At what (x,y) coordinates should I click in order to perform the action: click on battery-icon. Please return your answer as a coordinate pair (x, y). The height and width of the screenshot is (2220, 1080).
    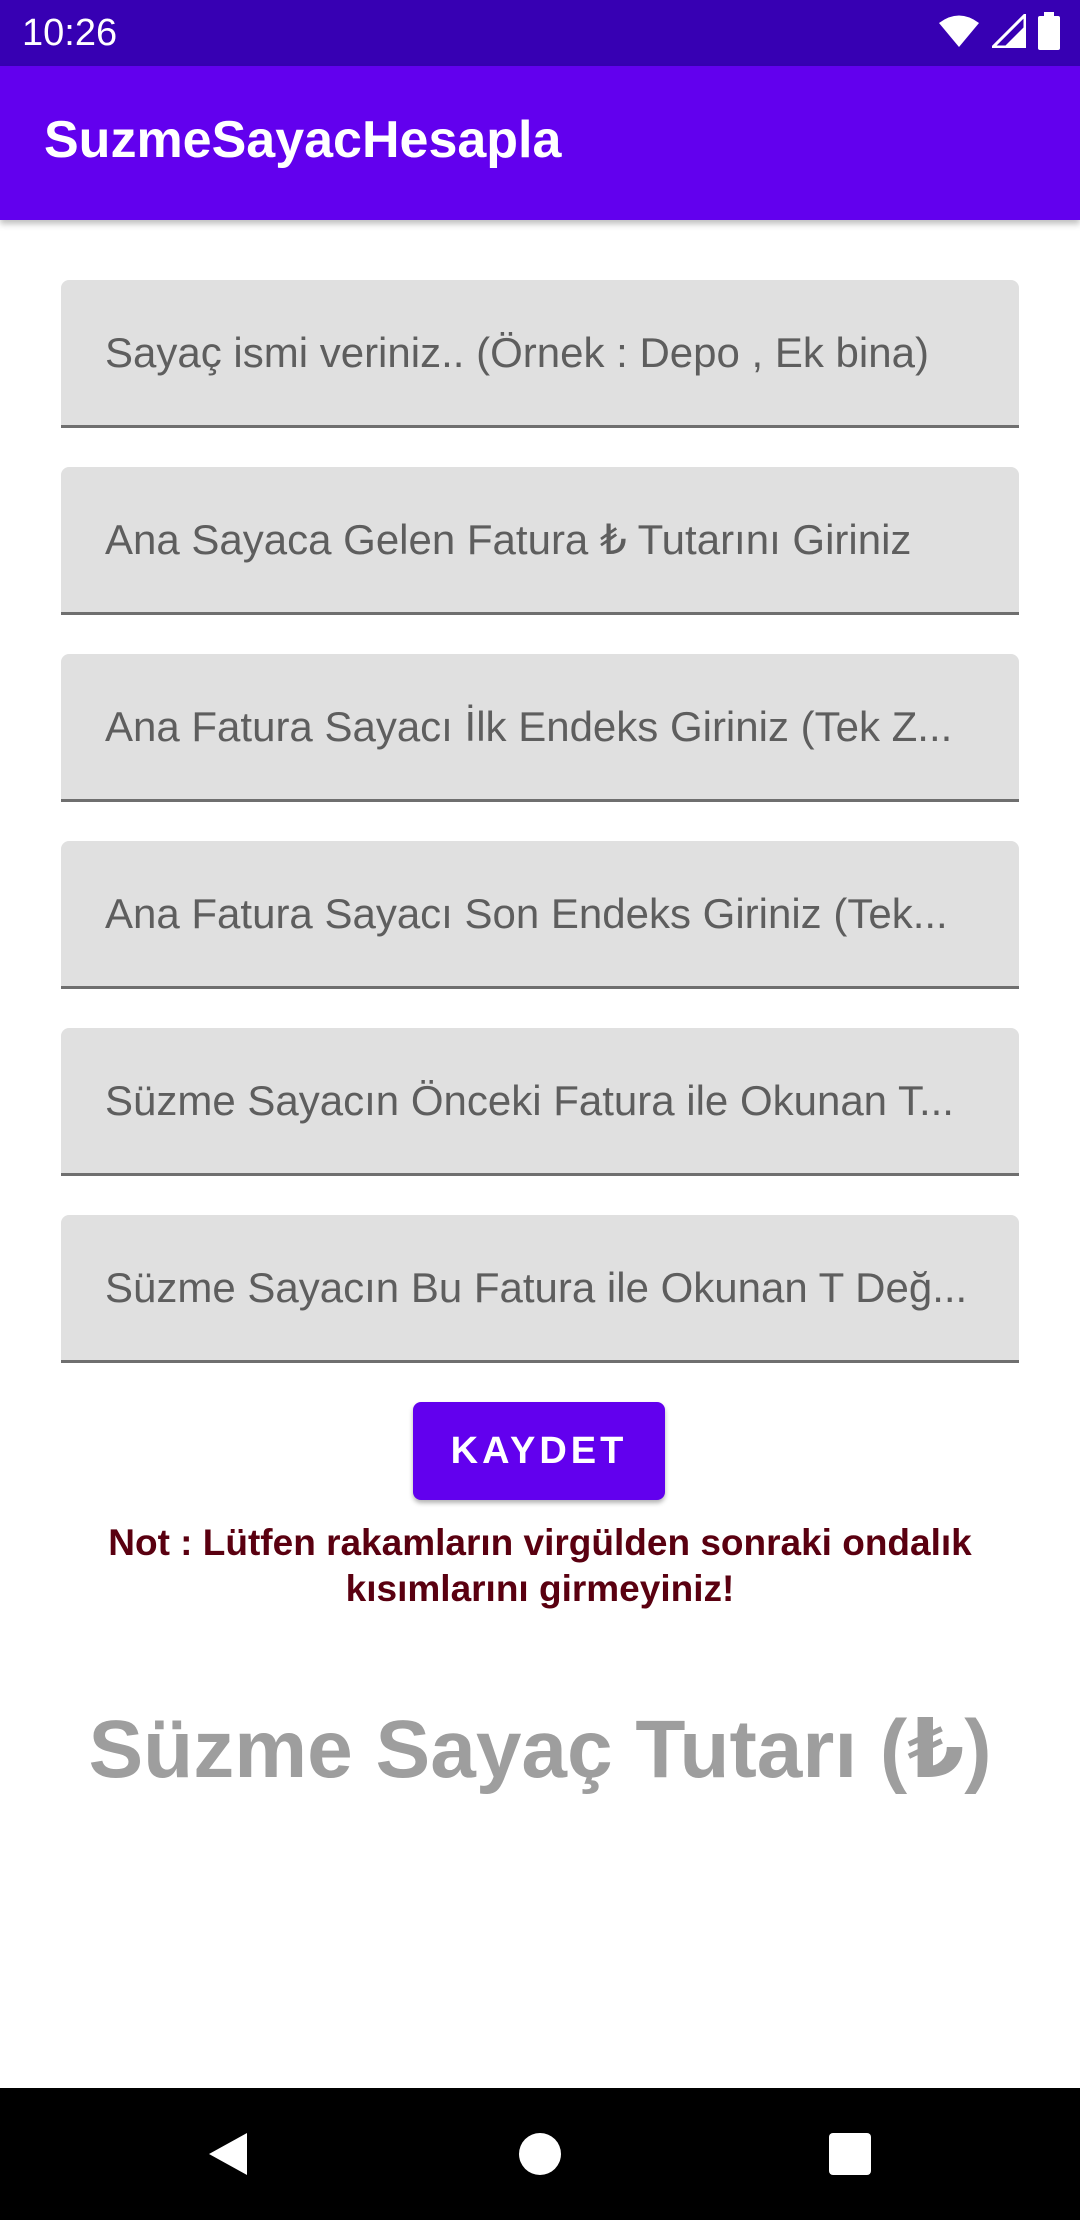
    Looking at the image, I should click on (1049, 33).